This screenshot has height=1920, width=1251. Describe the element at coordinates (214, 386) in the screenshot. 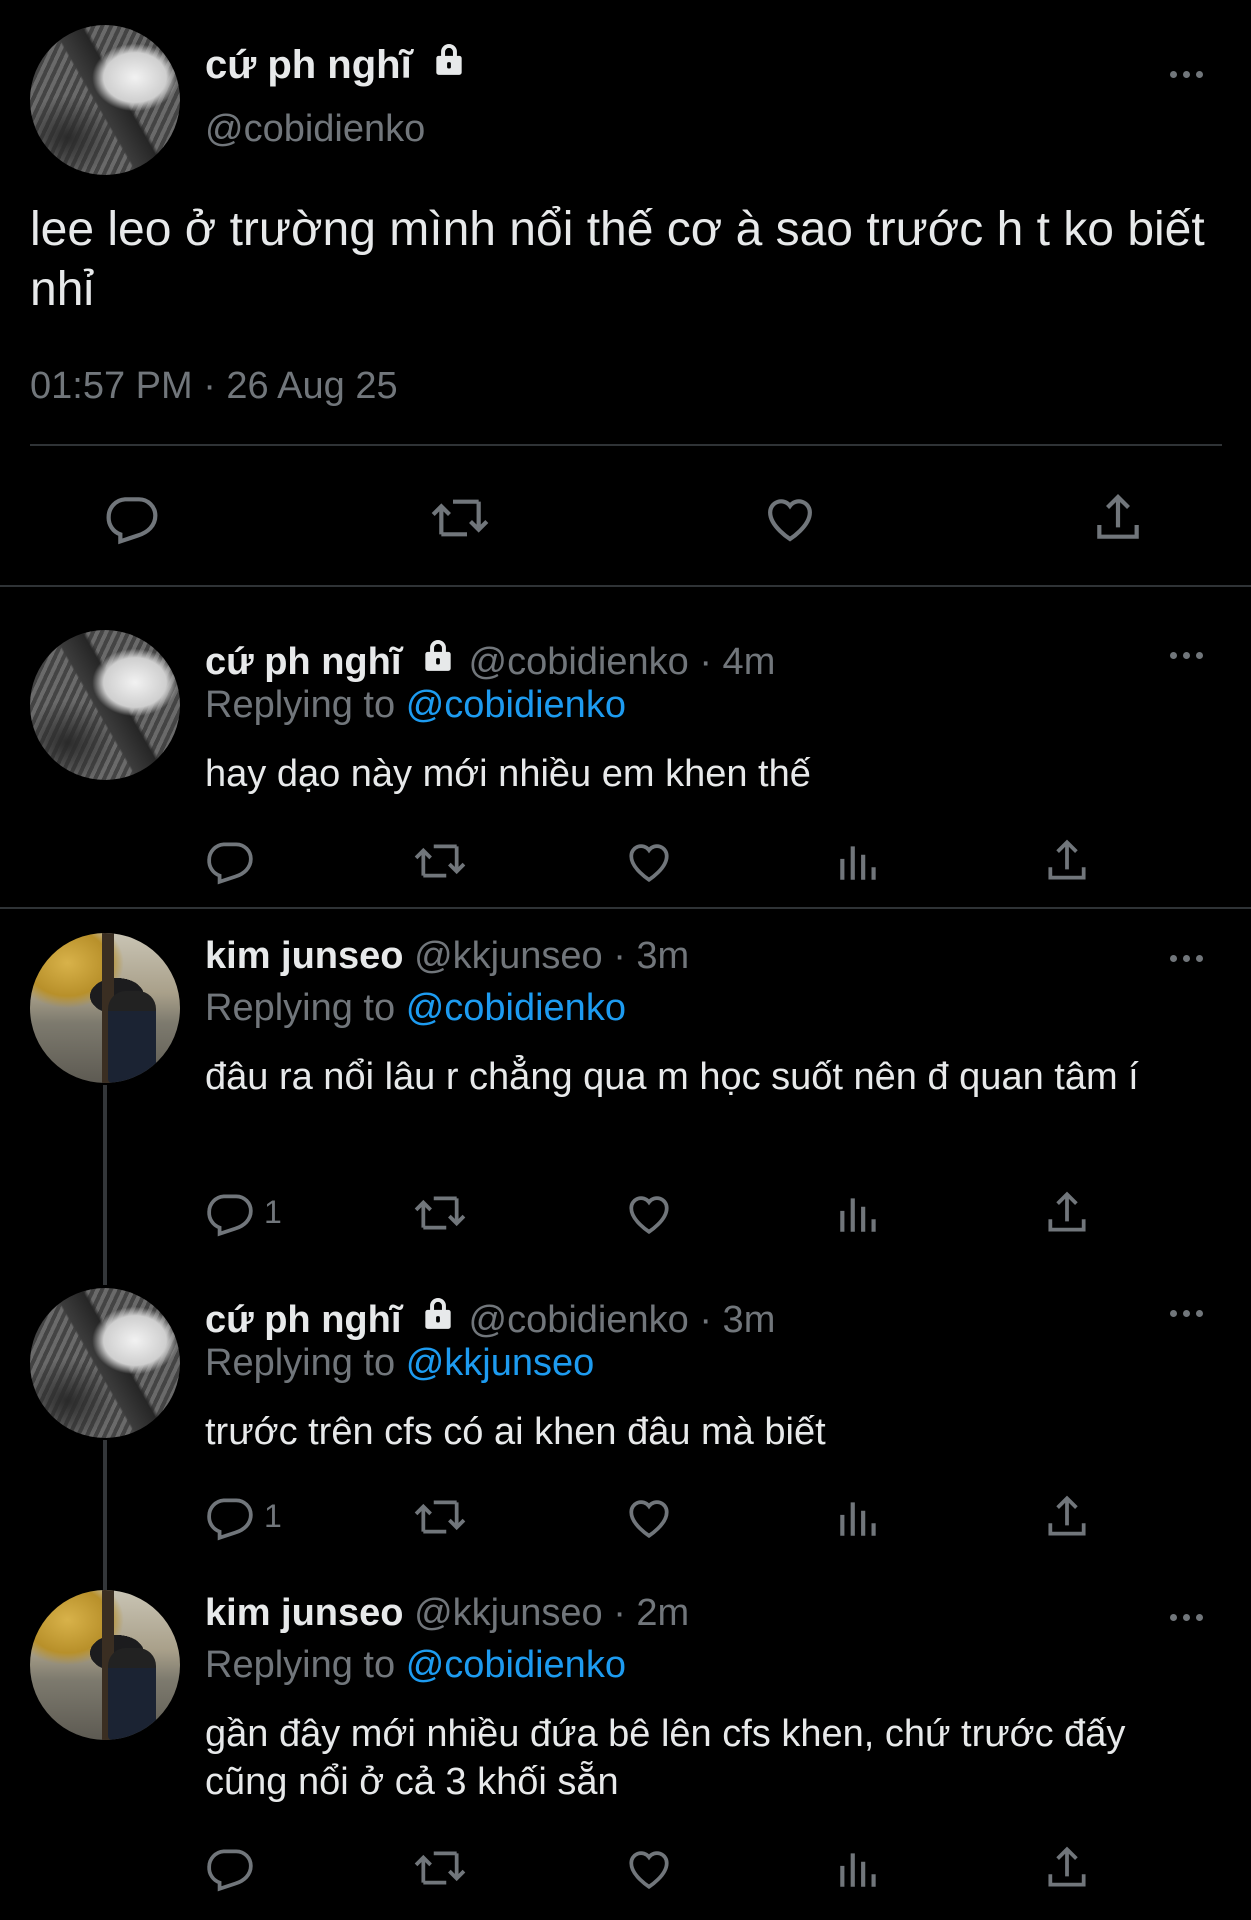

I see `tweet-timestamp: 01:57 PM · 26 Aug 25` at that location.